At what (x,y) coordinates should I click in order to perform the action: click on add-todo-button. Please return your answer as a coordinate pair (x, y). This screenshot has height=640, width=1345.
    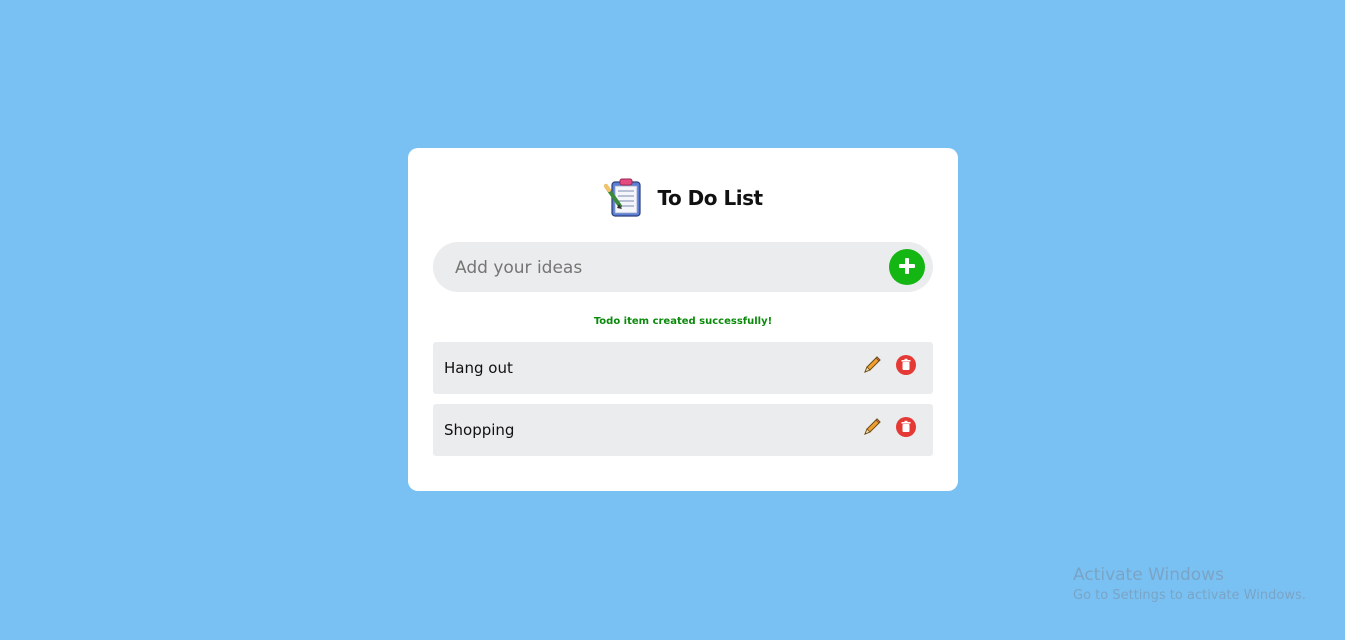
    Looking at the image, I should click on (907, 267).